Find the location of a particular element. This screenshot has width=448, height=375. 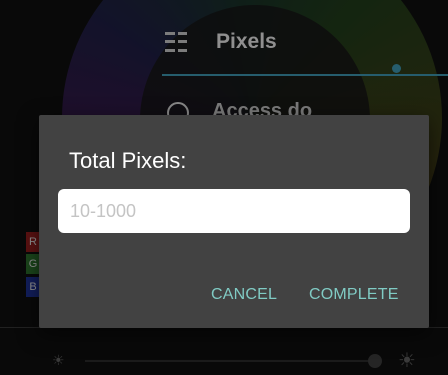

total-pixels-input is located at coordinates (234, 211).